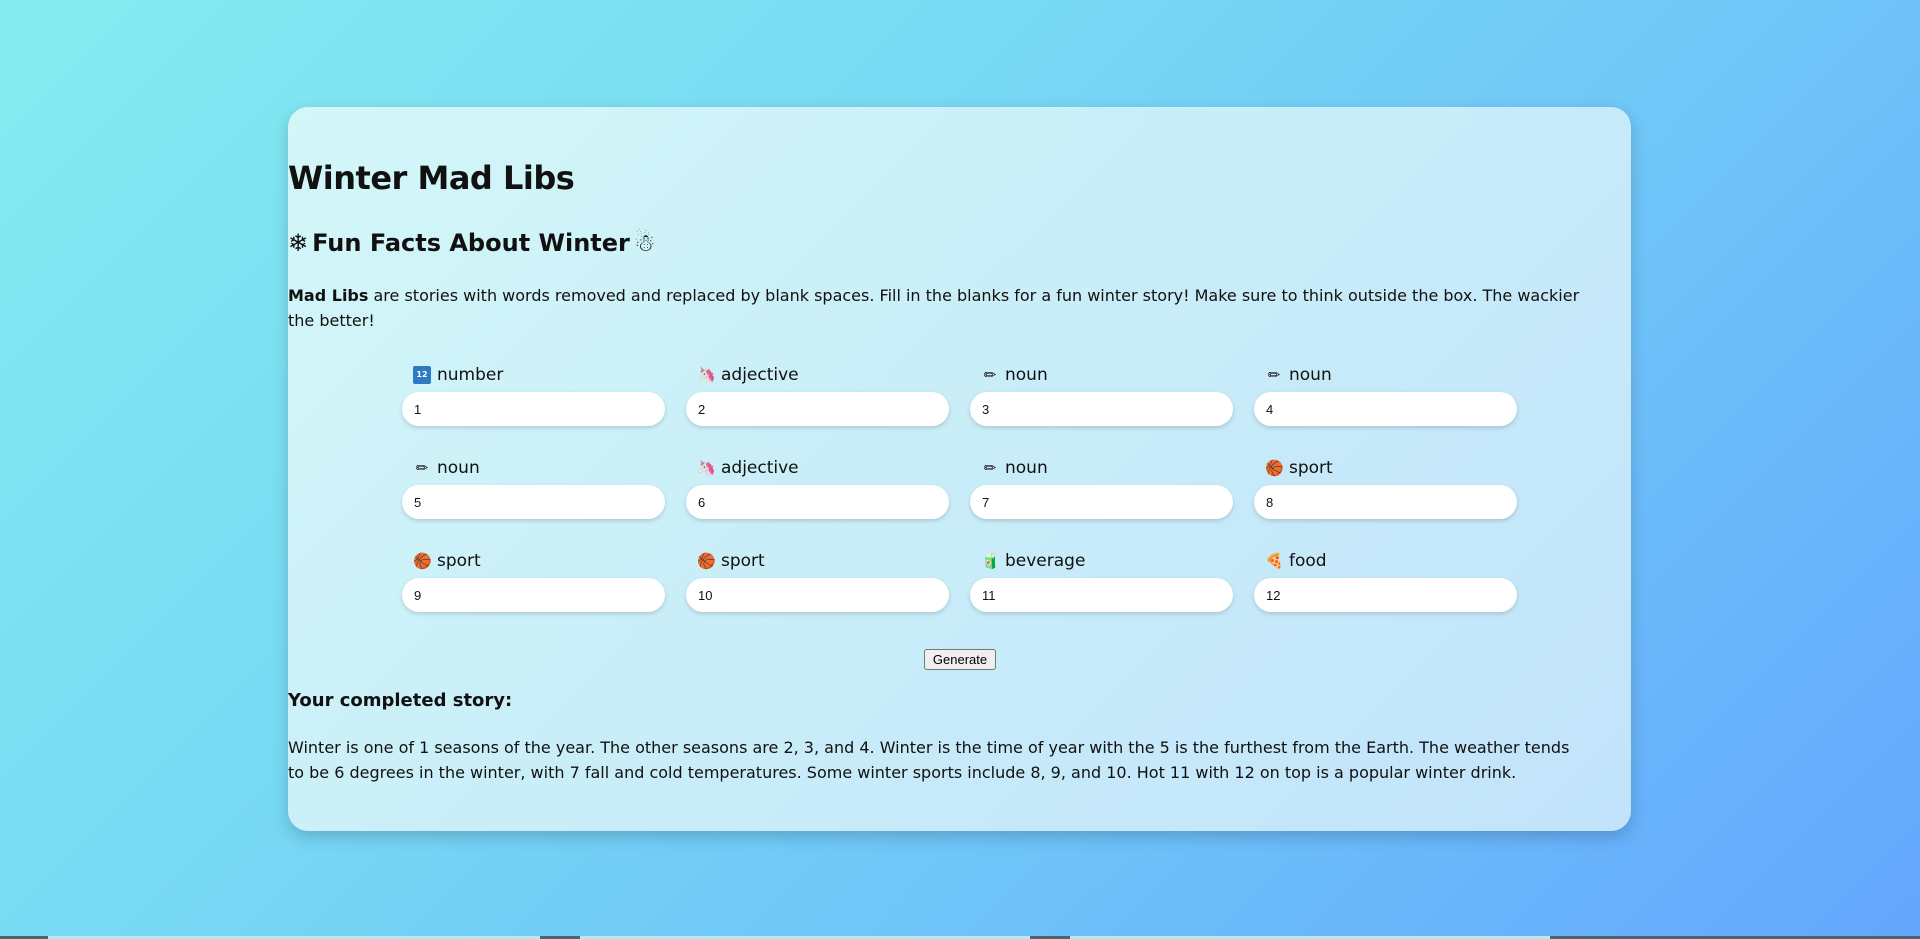 This screenshot has height=939, width=1920. Describe the element at coordinates (990, 561) in the screenshot. I see `beverage-box-icon: 🧃` at that location.